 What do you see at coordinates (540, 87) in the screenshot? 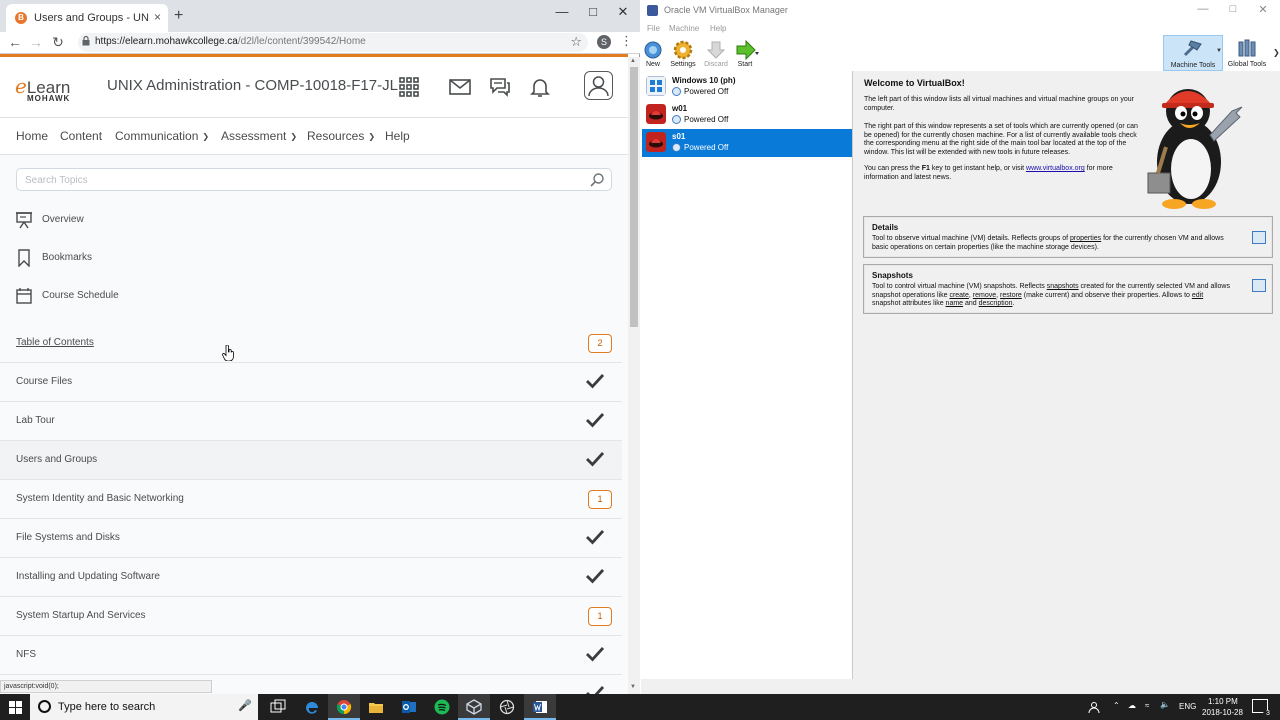
I see `notifications-bell-icon` at bounding box center [540, 87].